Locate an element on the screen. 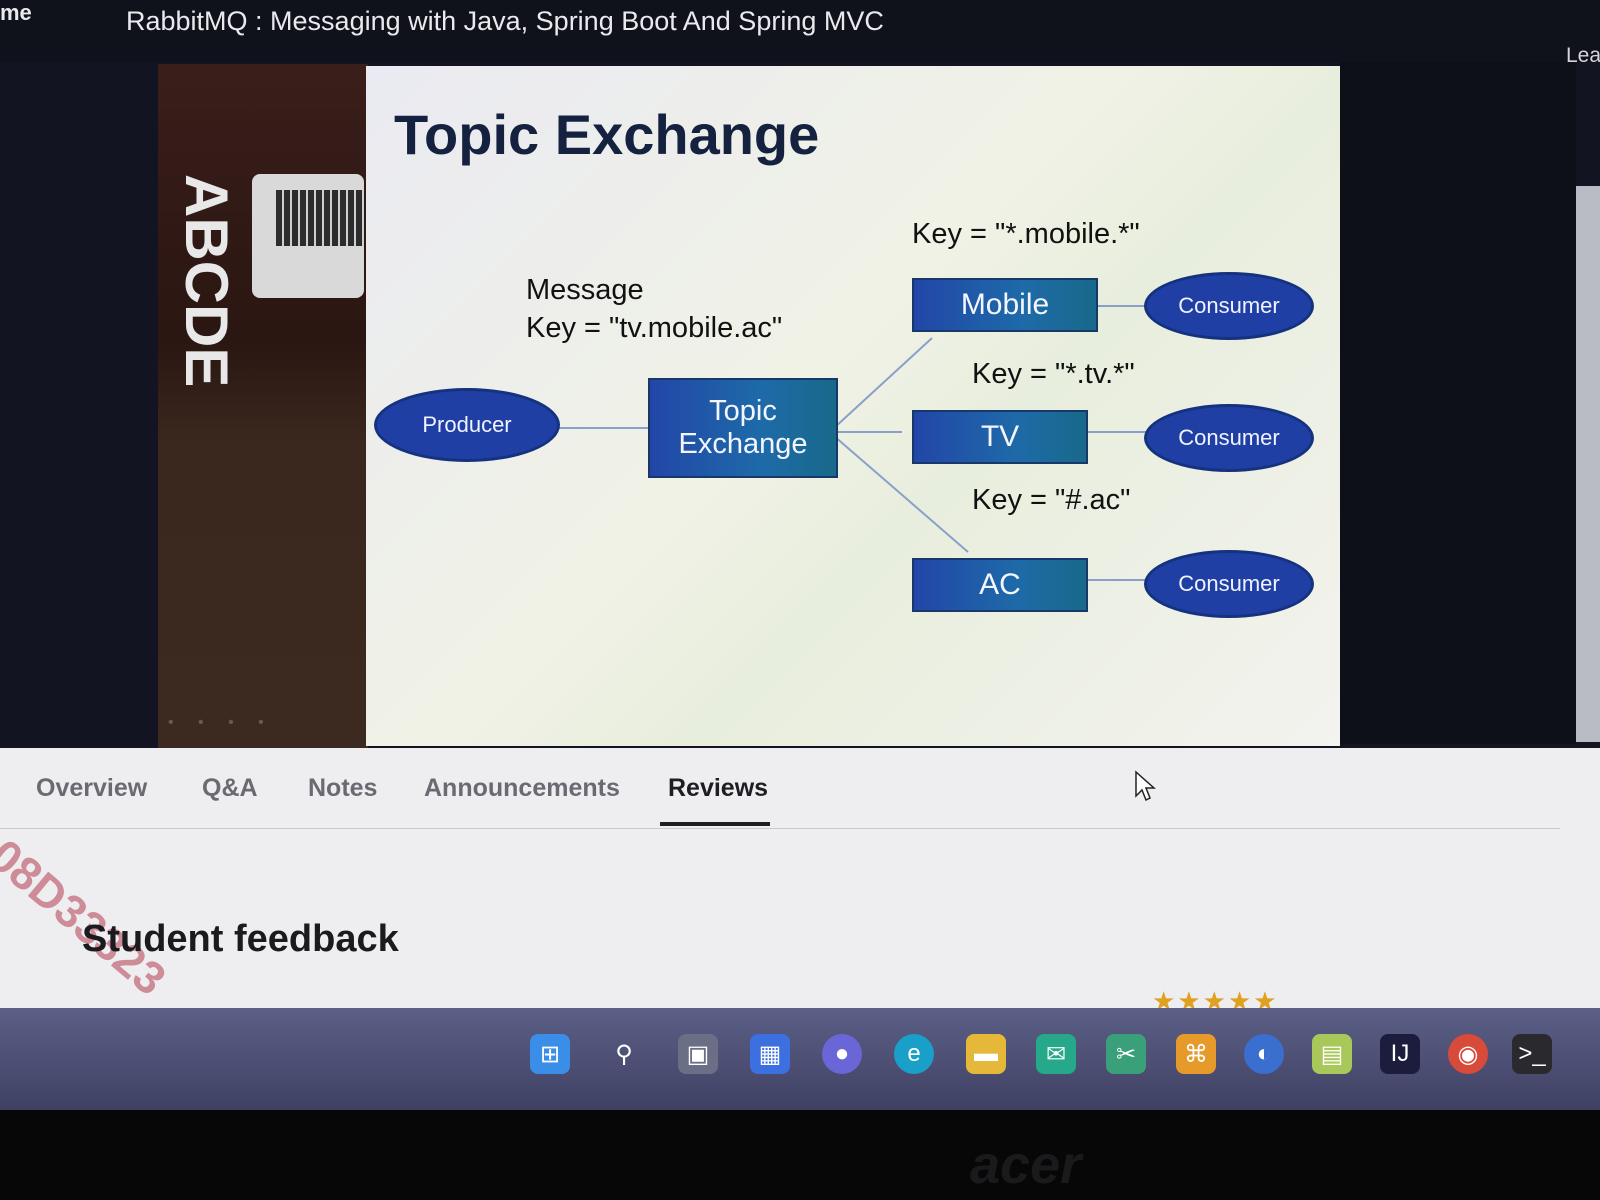 This screenshot has width=1600, height=1200. student-feedback-heading: Student feedback is located at coordinates (240, 939).